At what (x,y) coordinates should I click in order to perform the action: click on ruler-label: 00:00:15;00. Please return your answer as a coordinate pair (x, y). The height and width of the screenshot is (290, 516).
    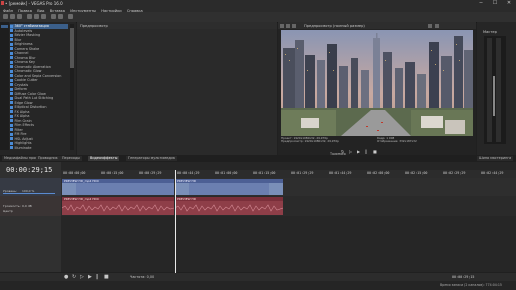
    Looking at the image, I should click on (112, 173).